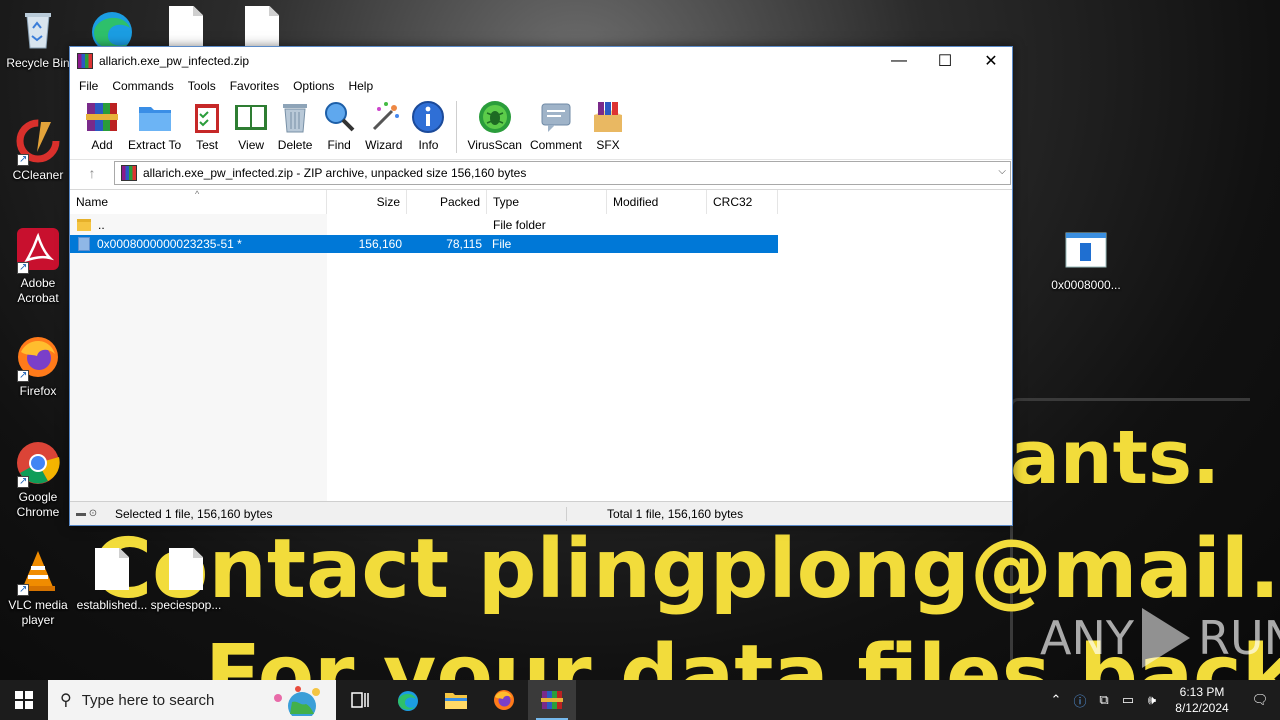  What do you see at coordinates (1152, 700) in the screenshot?
I see `volume-icon: 🕪` at bounding box center [1152, 700].